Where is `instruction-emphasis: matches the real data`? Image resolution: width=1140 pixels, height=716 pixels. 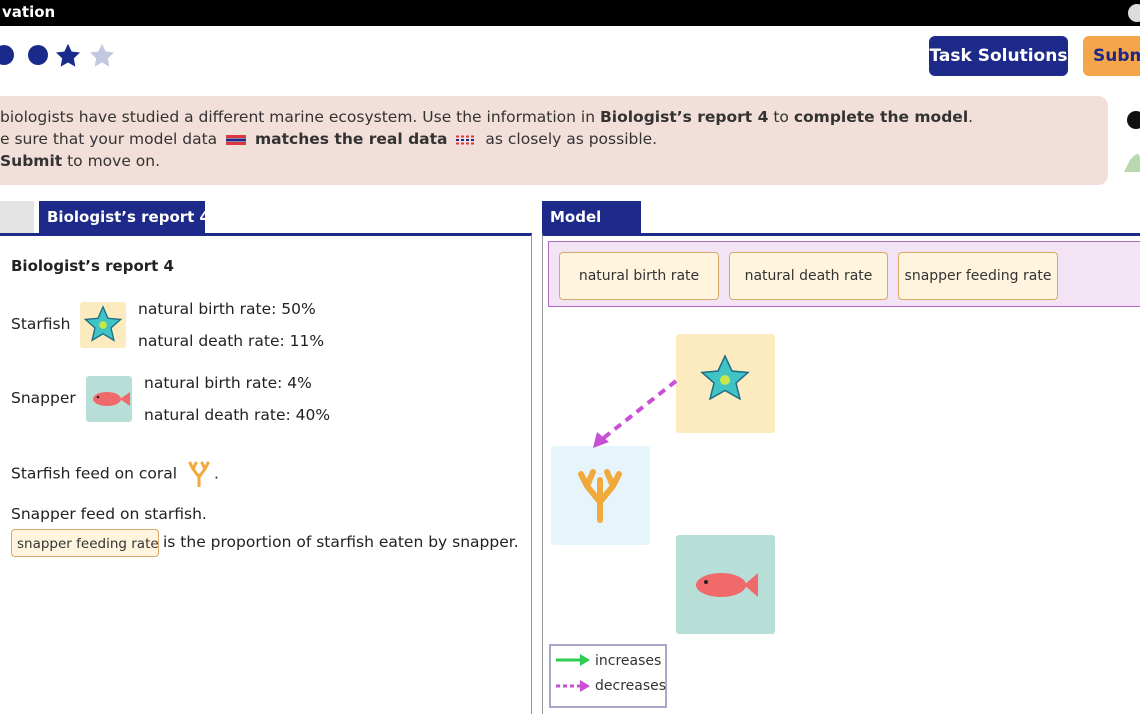
instruction-emphasis: matches the real data is located at coordinates (351, 139).